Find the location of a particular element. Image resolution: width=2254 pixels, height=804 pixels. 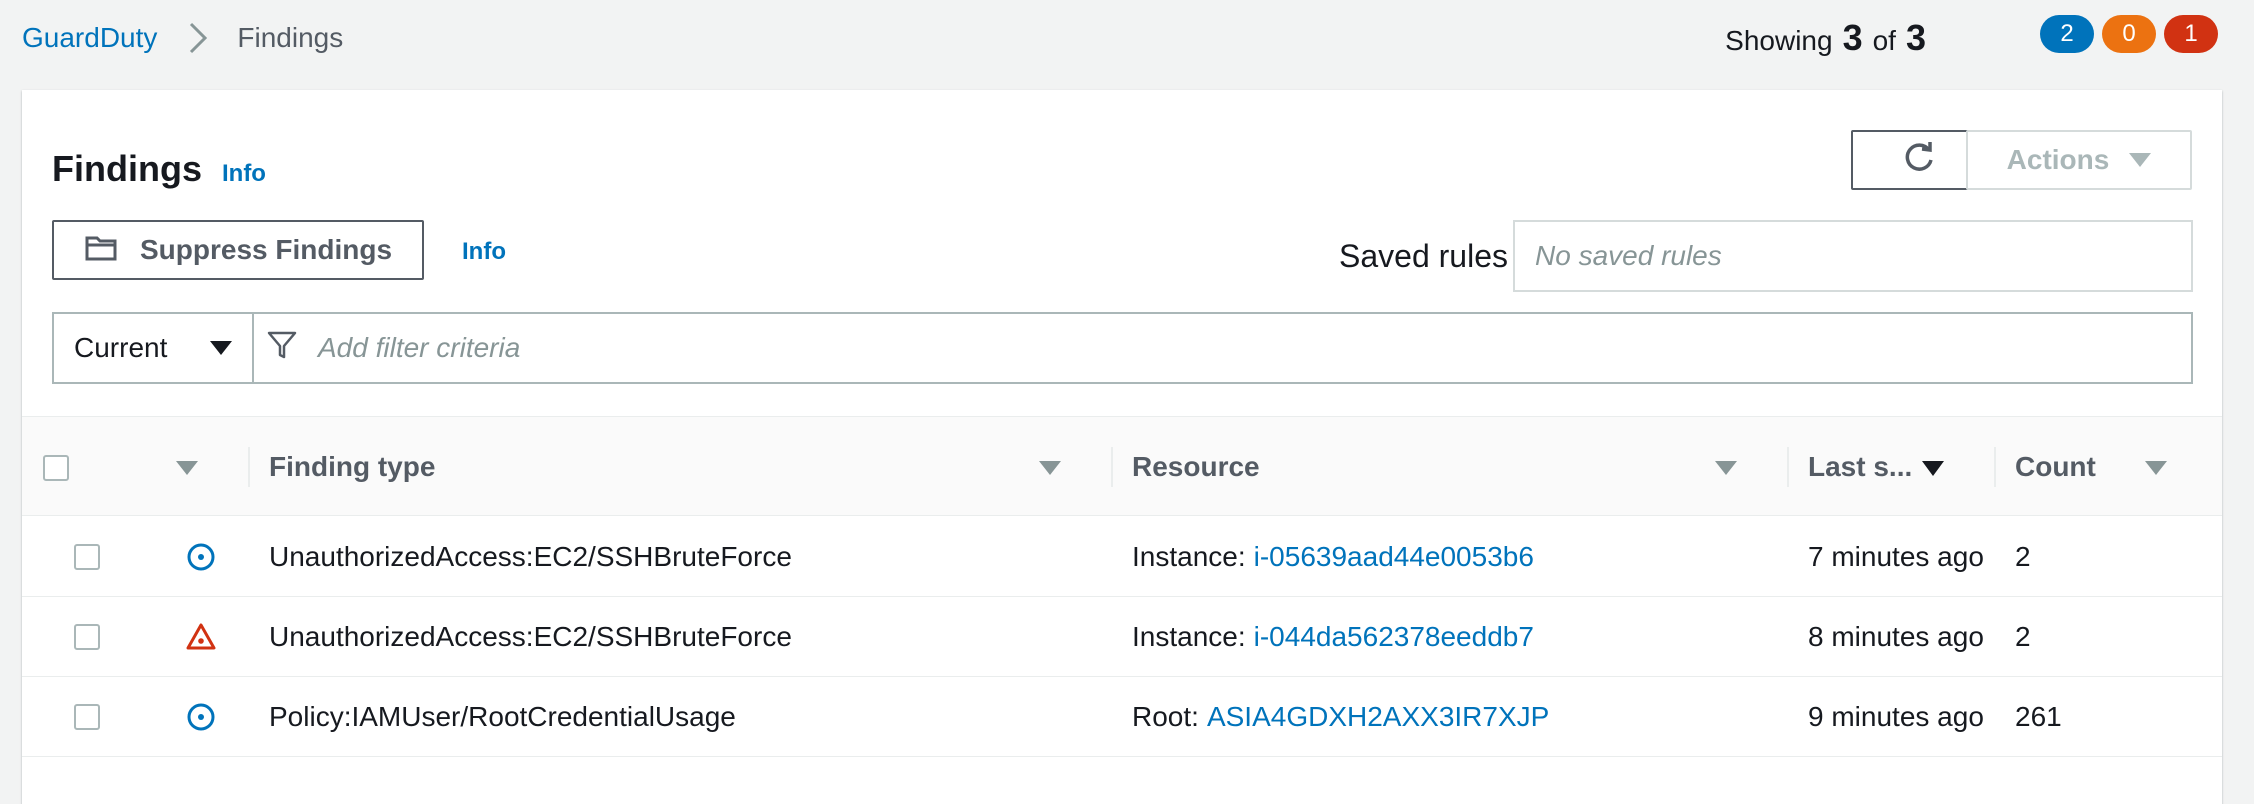

resource-id-link: i-05639aad44e0053b6 is located at coordinates (1394, 557).